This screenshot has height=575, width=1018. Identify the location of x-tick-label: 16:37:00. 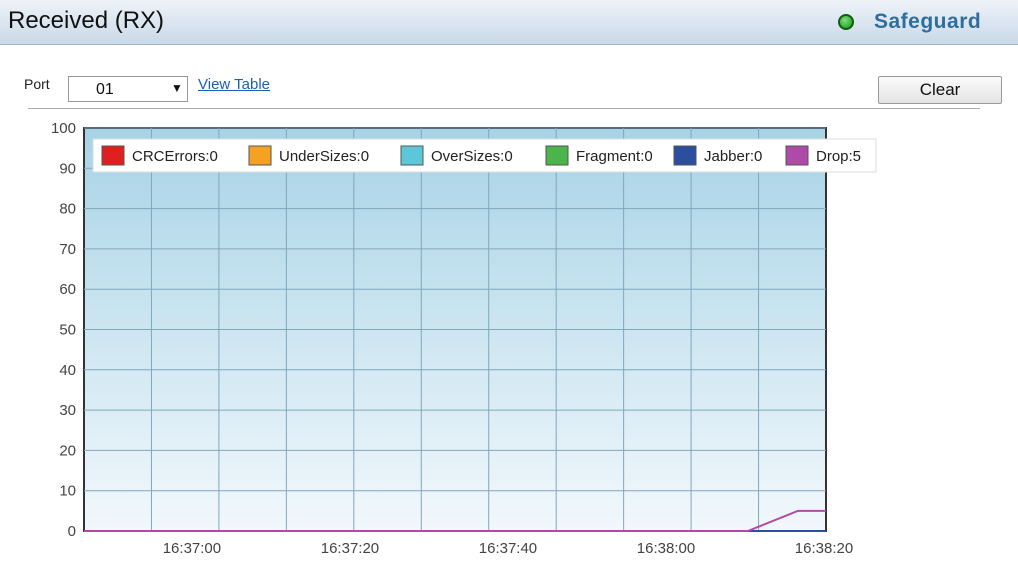
(192, 548).